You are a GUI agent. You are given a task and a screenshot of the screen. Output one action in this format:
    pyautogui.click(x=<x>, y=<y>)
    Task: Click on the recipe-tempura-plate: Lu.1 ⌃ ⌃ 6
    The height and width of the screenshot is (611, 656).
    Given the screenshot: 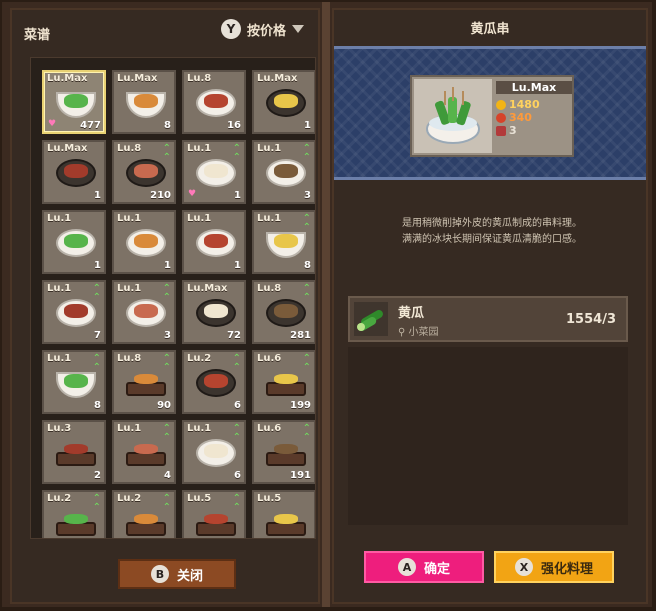 What is the action you would take?
    pyautogui.click(x=214, y=452)
    